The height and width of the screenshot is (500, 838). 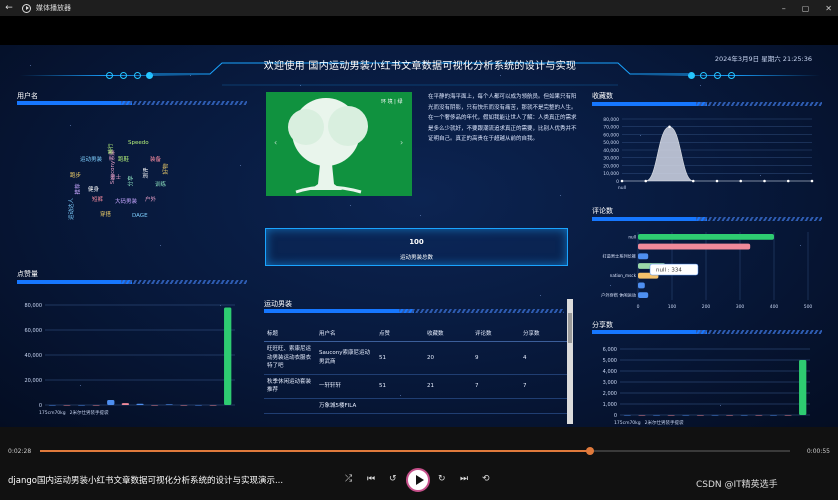 I want to click on carousel-prev-icon: ‹, so click(x=275, y=142).